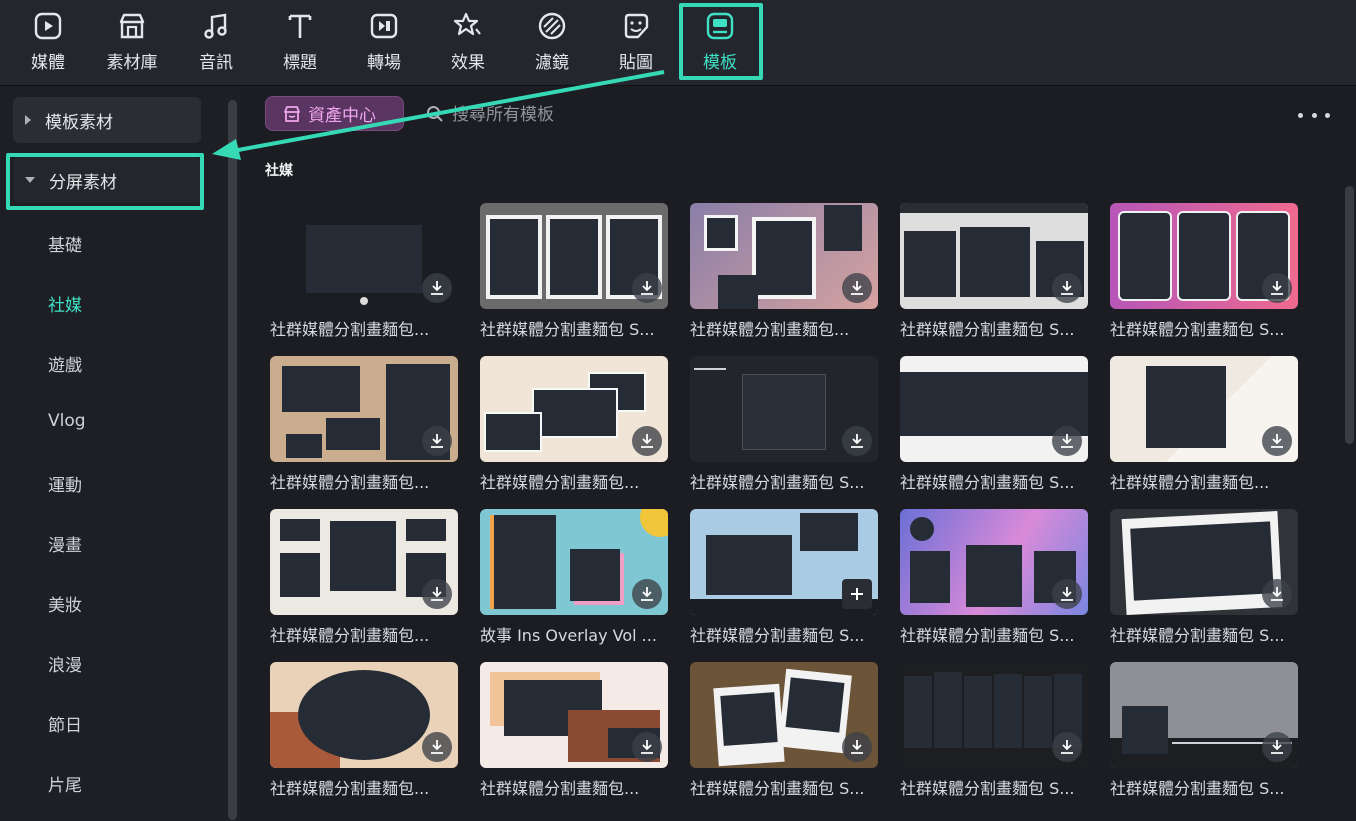 This screenshot has width=1356, height=821. What do you see at coordinates (279, 171) in the screenshot?
I see `section-title: 社媒` at bounding box center [279, 171].